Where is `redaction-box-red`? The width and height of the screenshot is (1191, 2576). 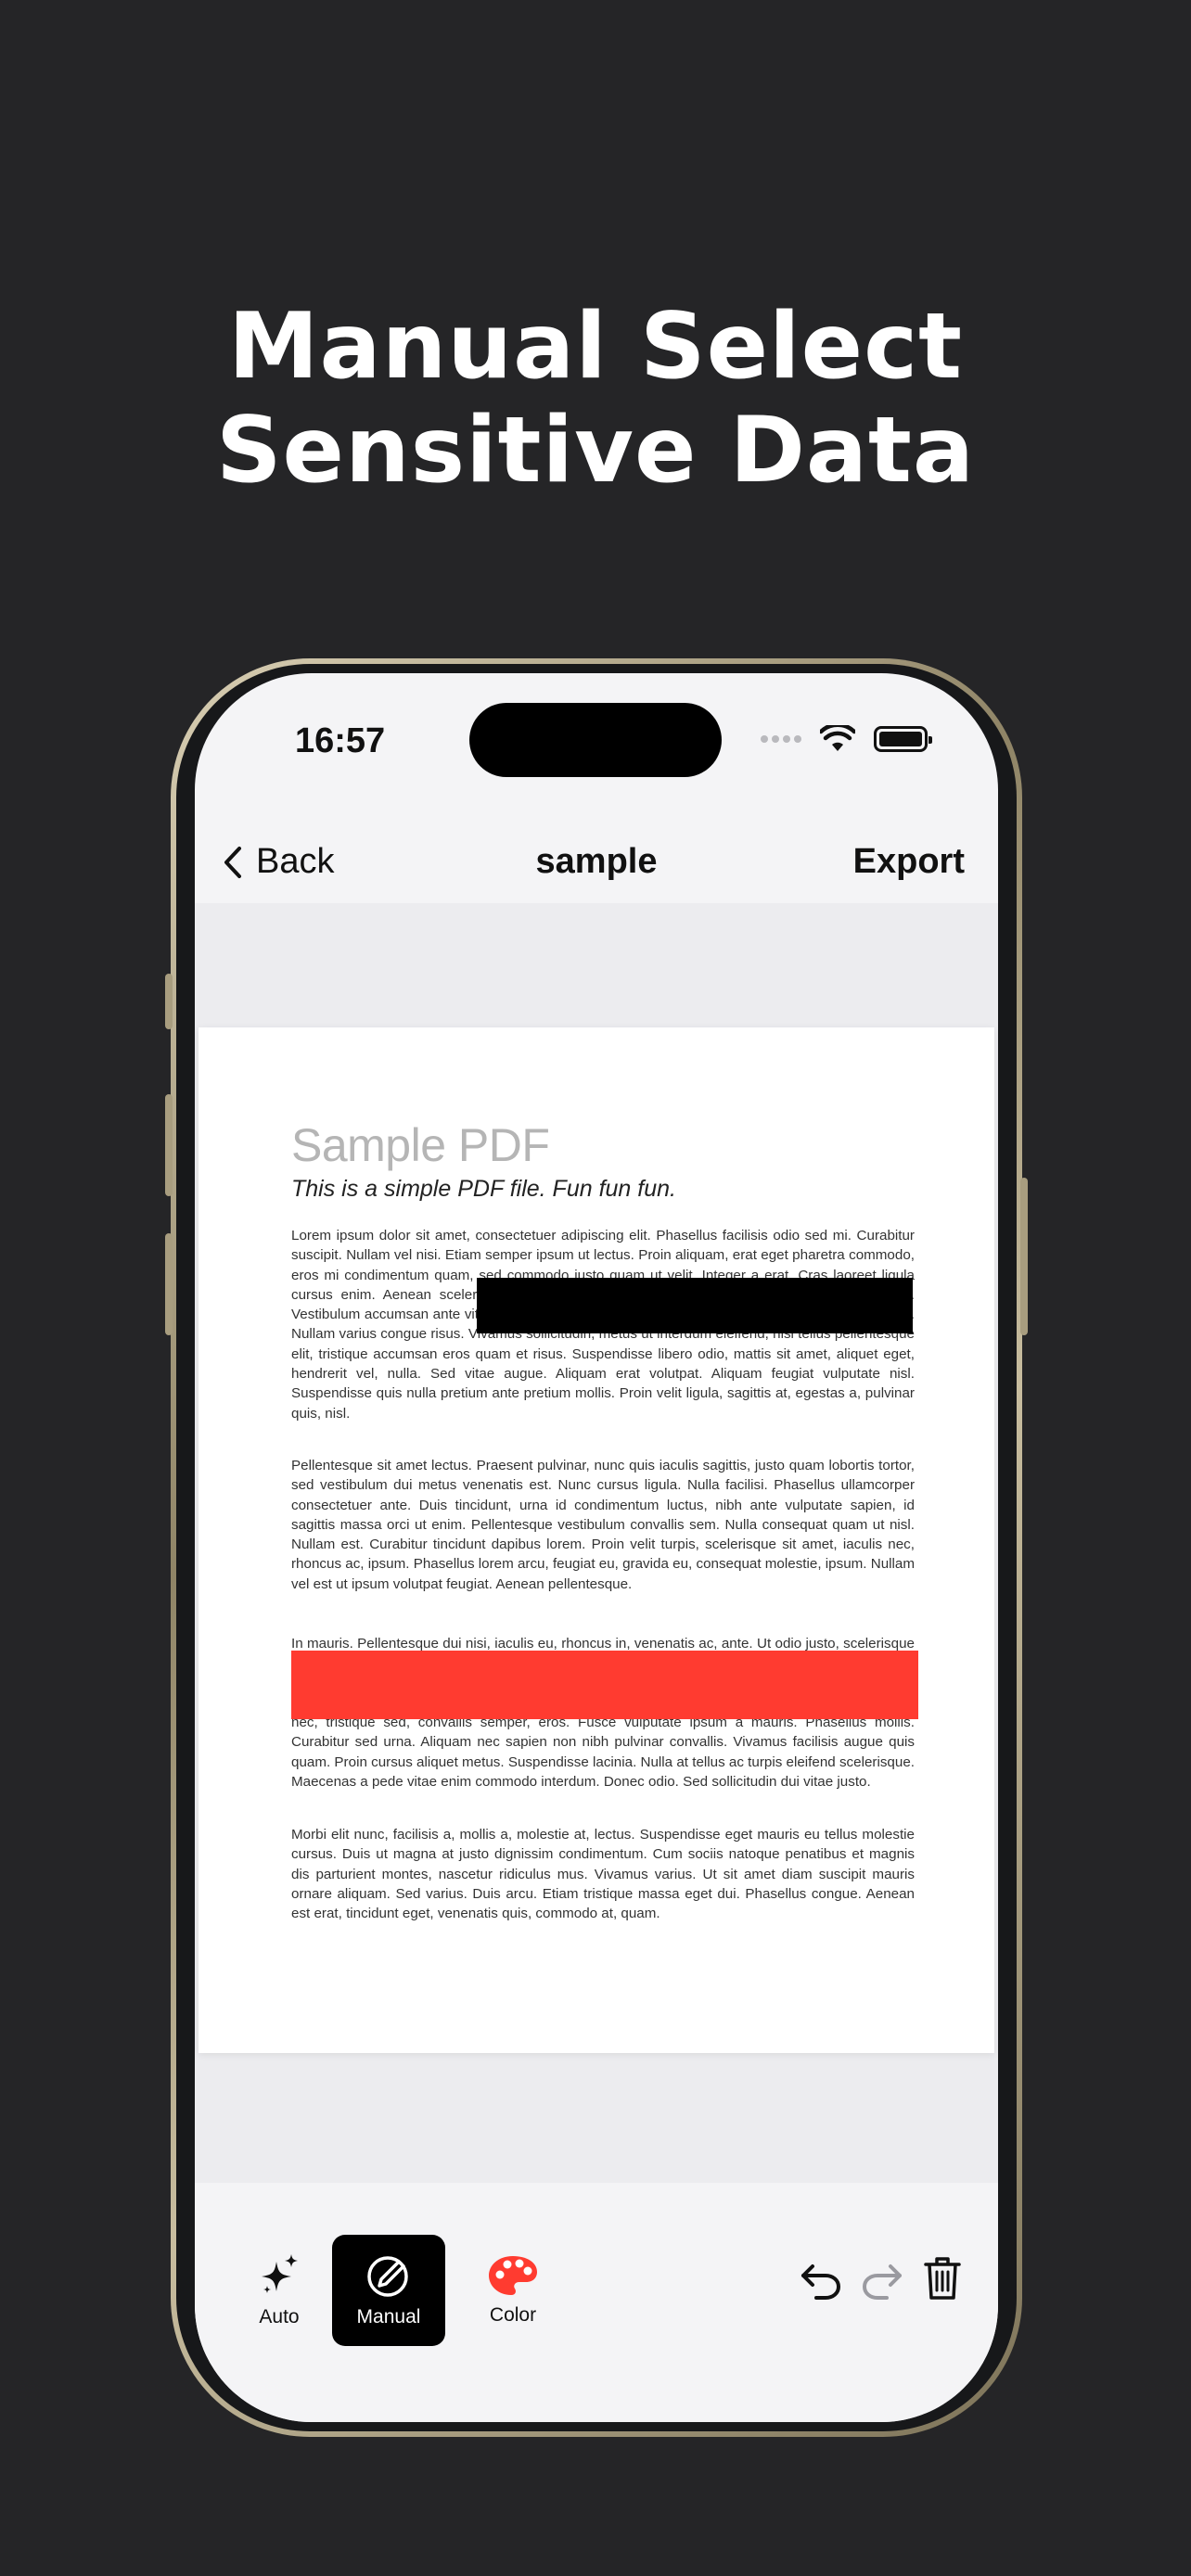 redaction-box-red is located at coordinates (604, 1685).